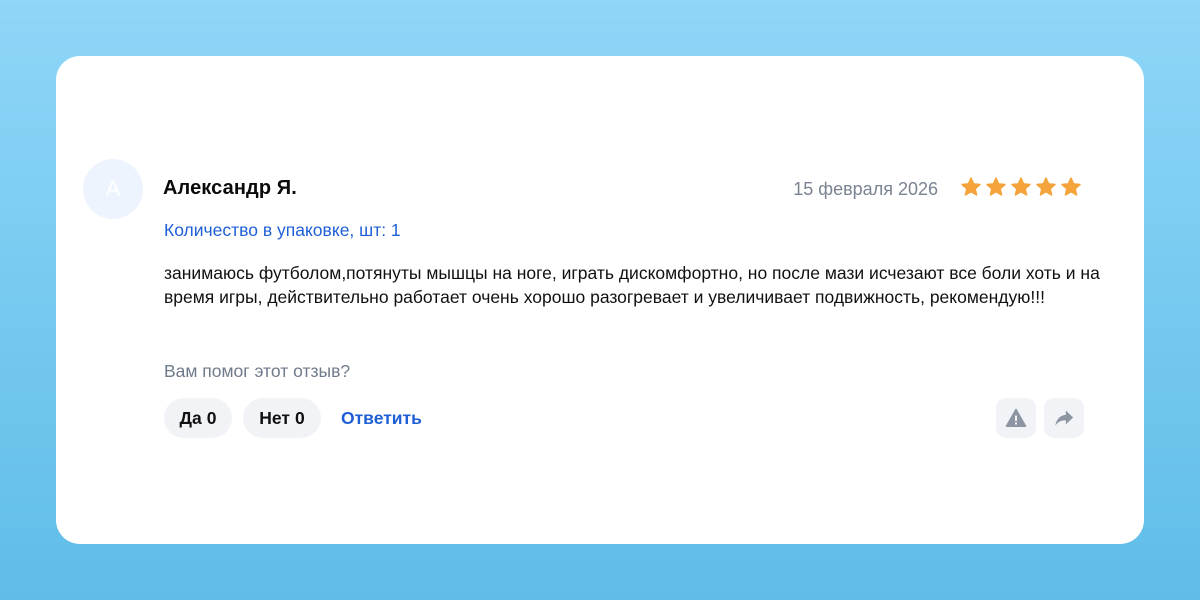 The width and height of the screenshot is (1200, 600). I want to click on helpful-question: Вам помог этот отзыв?, so click(257, 371).